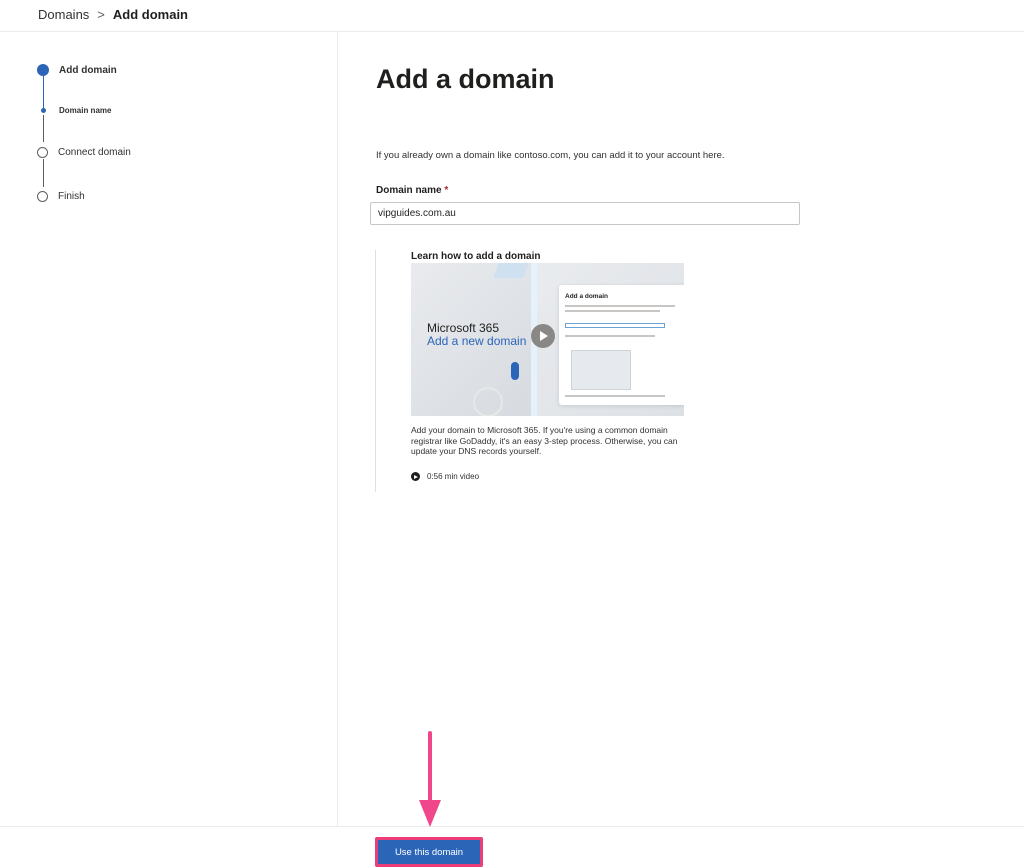 This screenshot has width=1024, height=868. What do you see at coordinates (463, 328) in the screenshot?
I see `thumbnail-brand-text: Microsoft 365` at bounding box center [463, 328].